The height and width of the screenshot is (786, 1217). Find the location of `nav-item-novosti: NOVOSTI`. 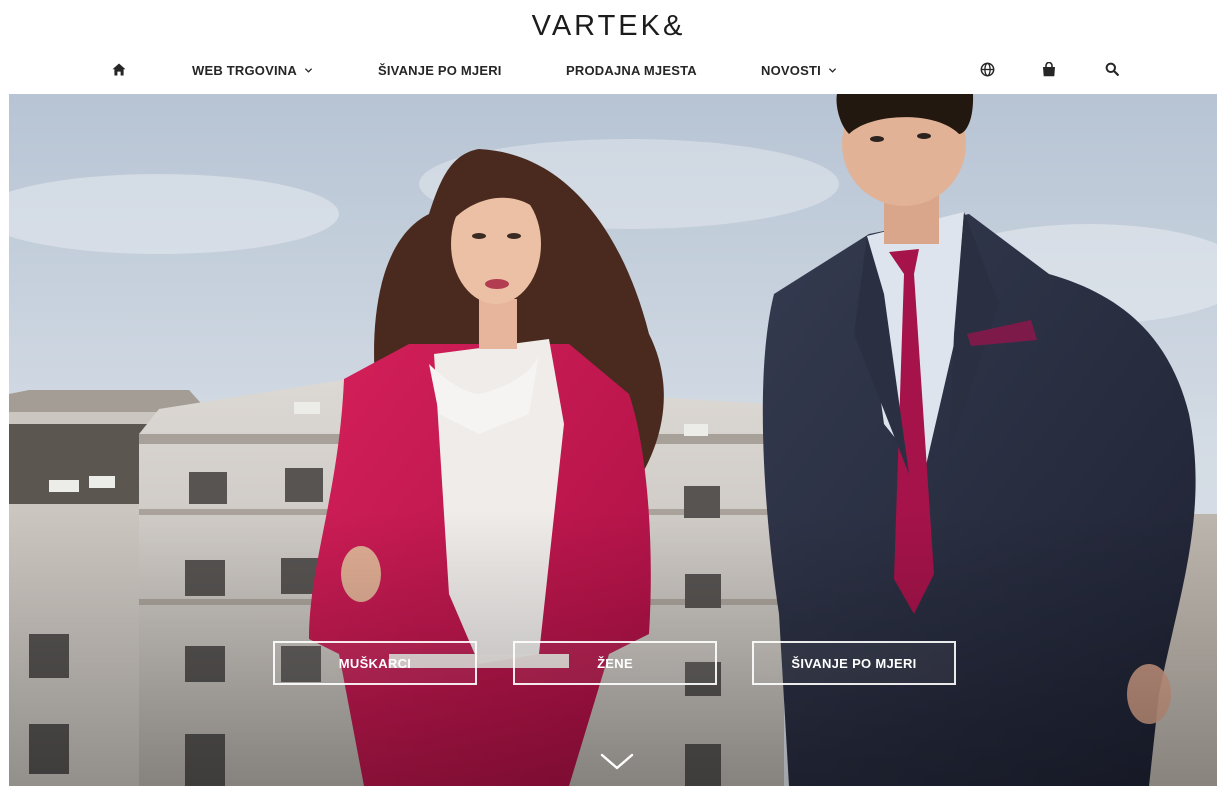

nav-item-novosti: NOVOSTI is located at coordinates (799, 70).